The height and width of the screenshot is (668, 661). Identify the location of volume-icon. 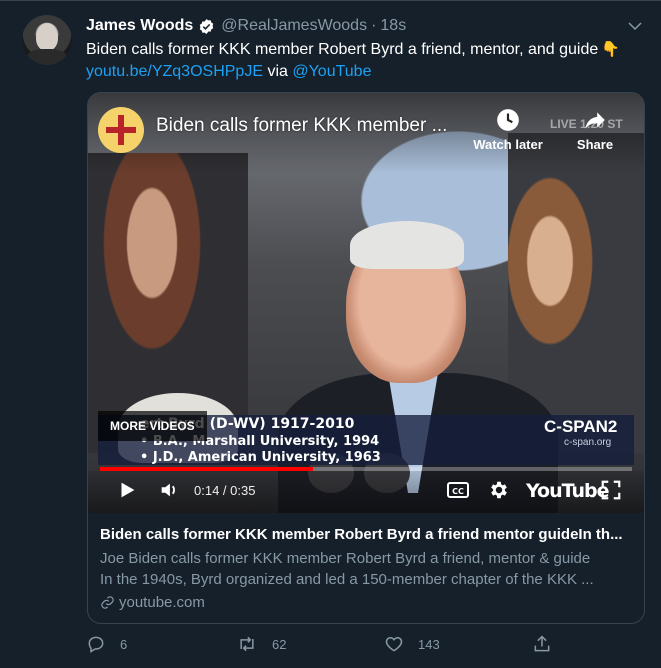
(169, 492).